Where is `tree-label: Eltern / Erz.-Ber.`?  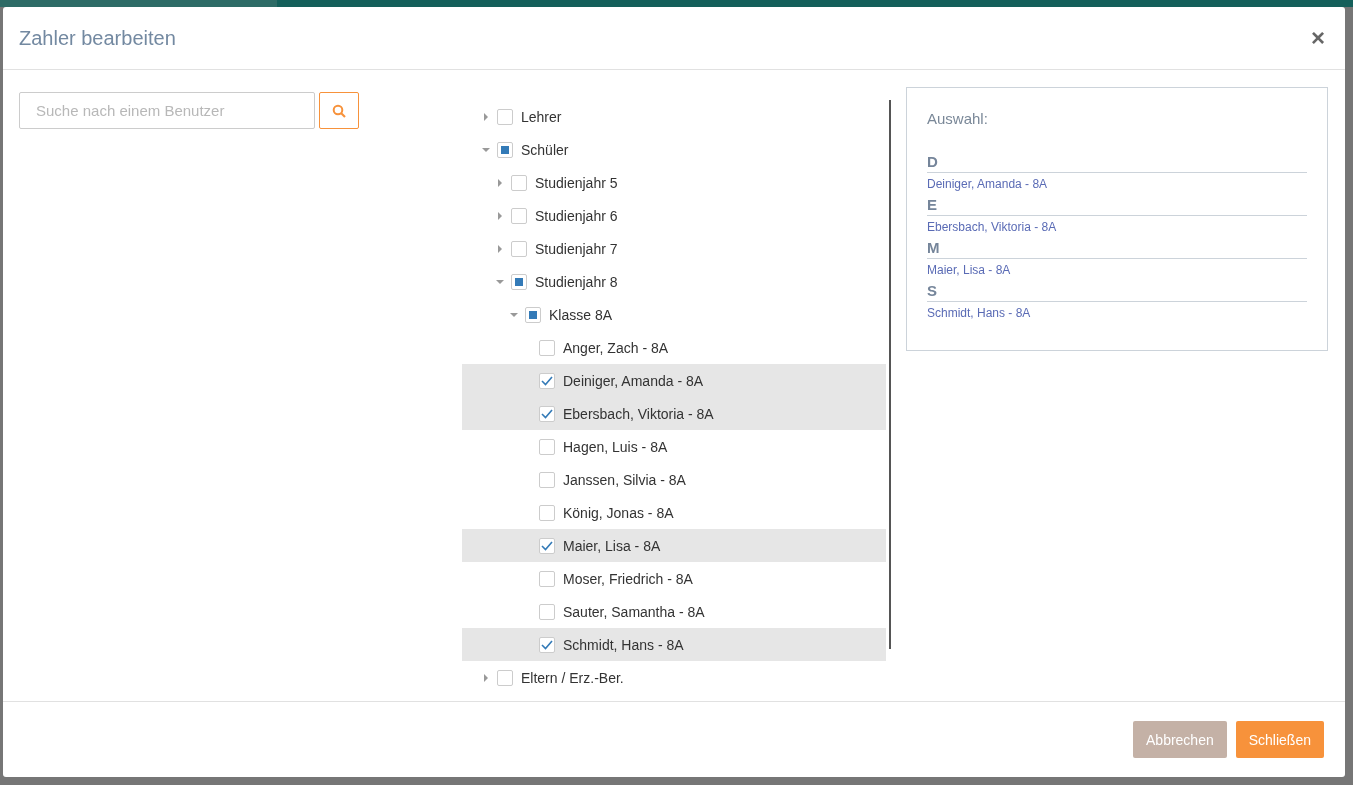
tree-label: Eltern / Erz.-Ber. is located at coordinates (572, 677).